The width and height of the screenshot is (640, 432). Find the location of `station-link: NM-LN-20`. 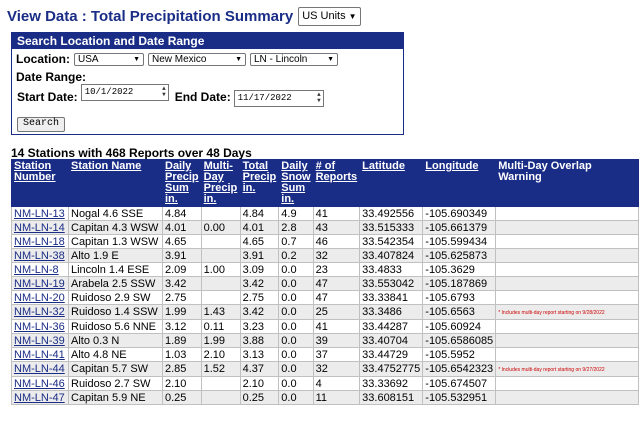

station-link: NM-LN-20 is located at coordinates (39, 298).